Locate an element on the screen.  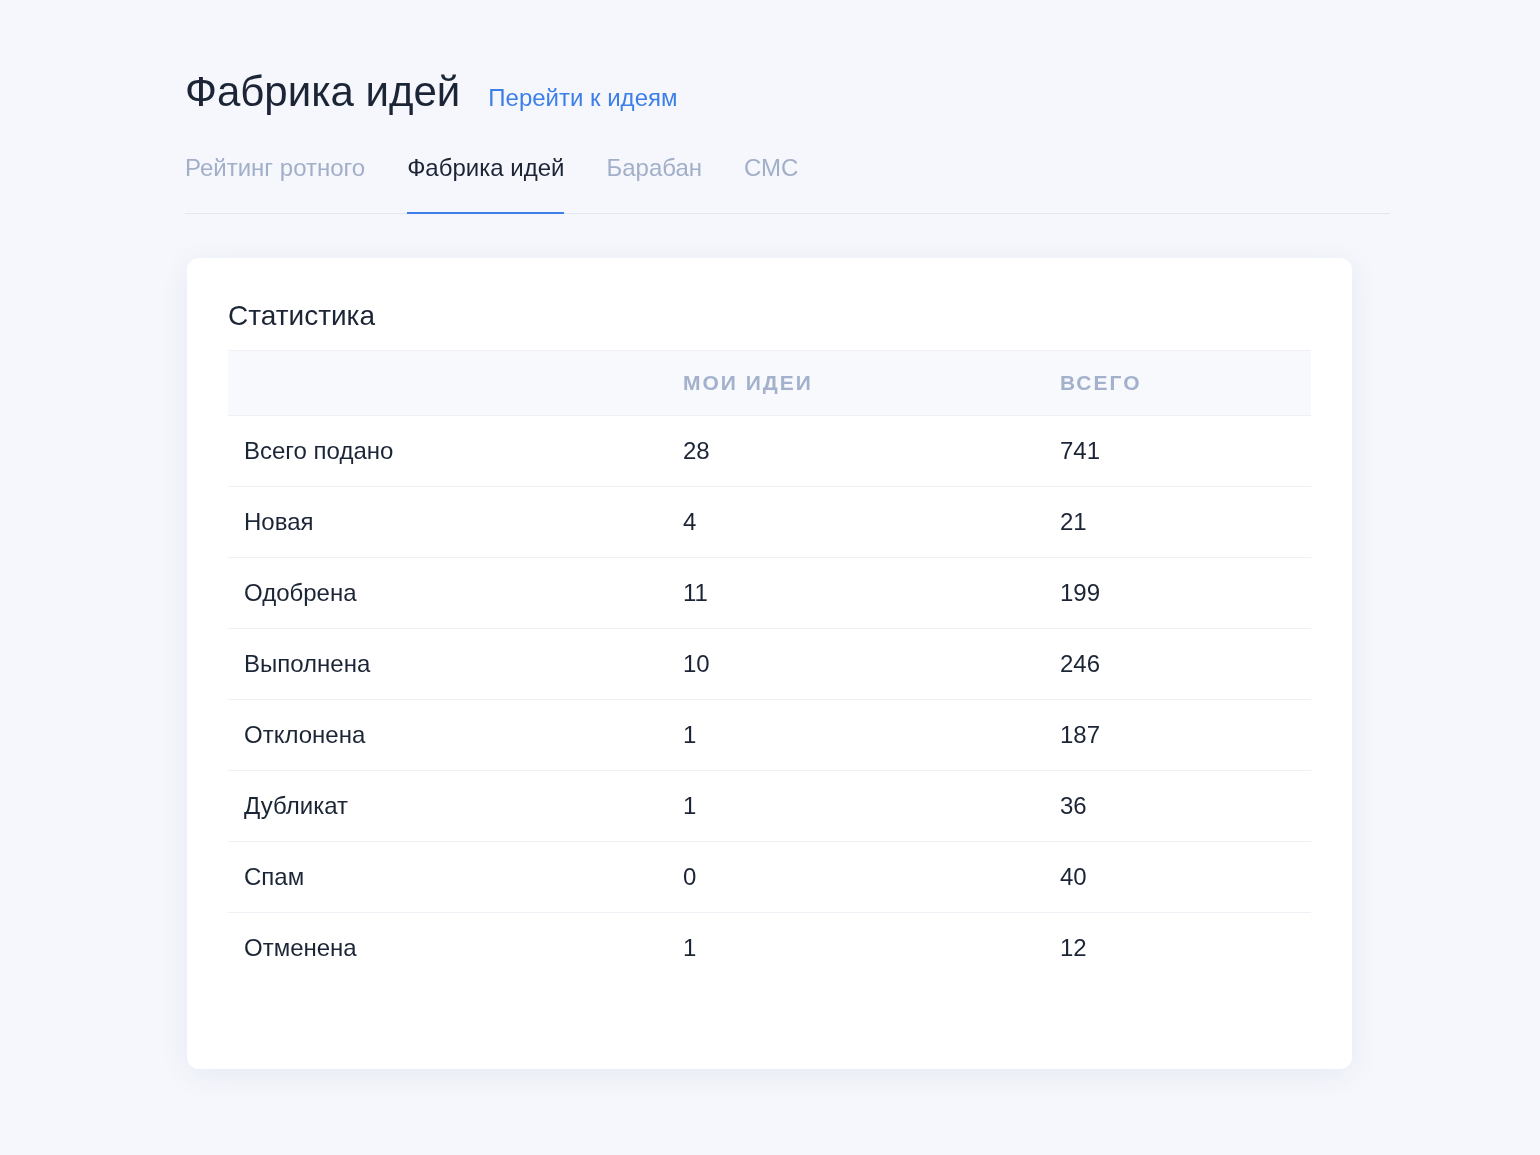
row-label: Одобрена is located at coordinates (447, 593).